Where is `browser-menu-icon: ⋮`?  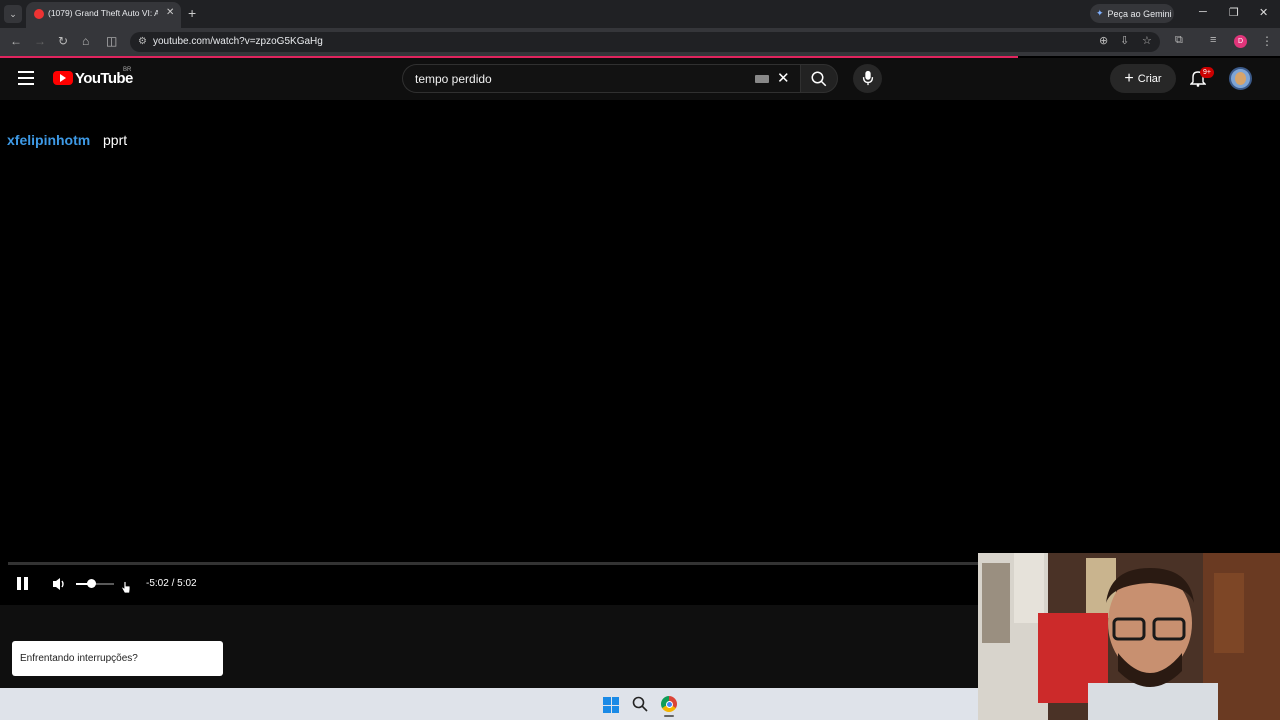 browser-menu-icon: ⋮ is located at coordinates (1267, 41).